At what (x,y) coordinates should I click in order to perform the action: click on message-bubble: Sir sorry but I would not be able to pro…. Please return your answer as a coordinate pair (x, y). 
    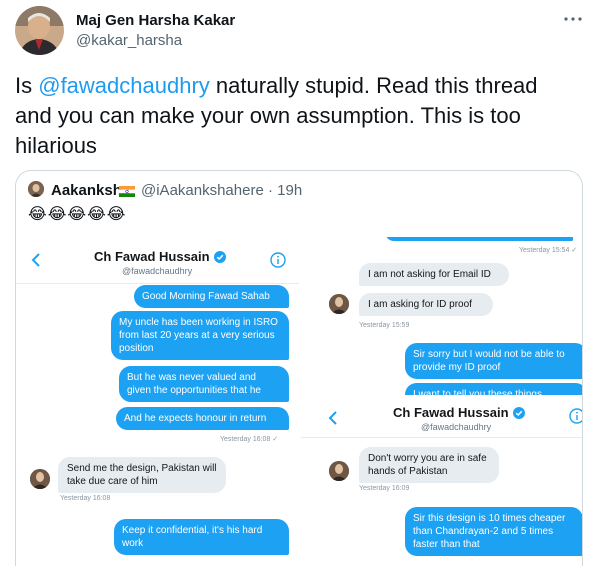
    Looking at the image, I should click on (493, 361).